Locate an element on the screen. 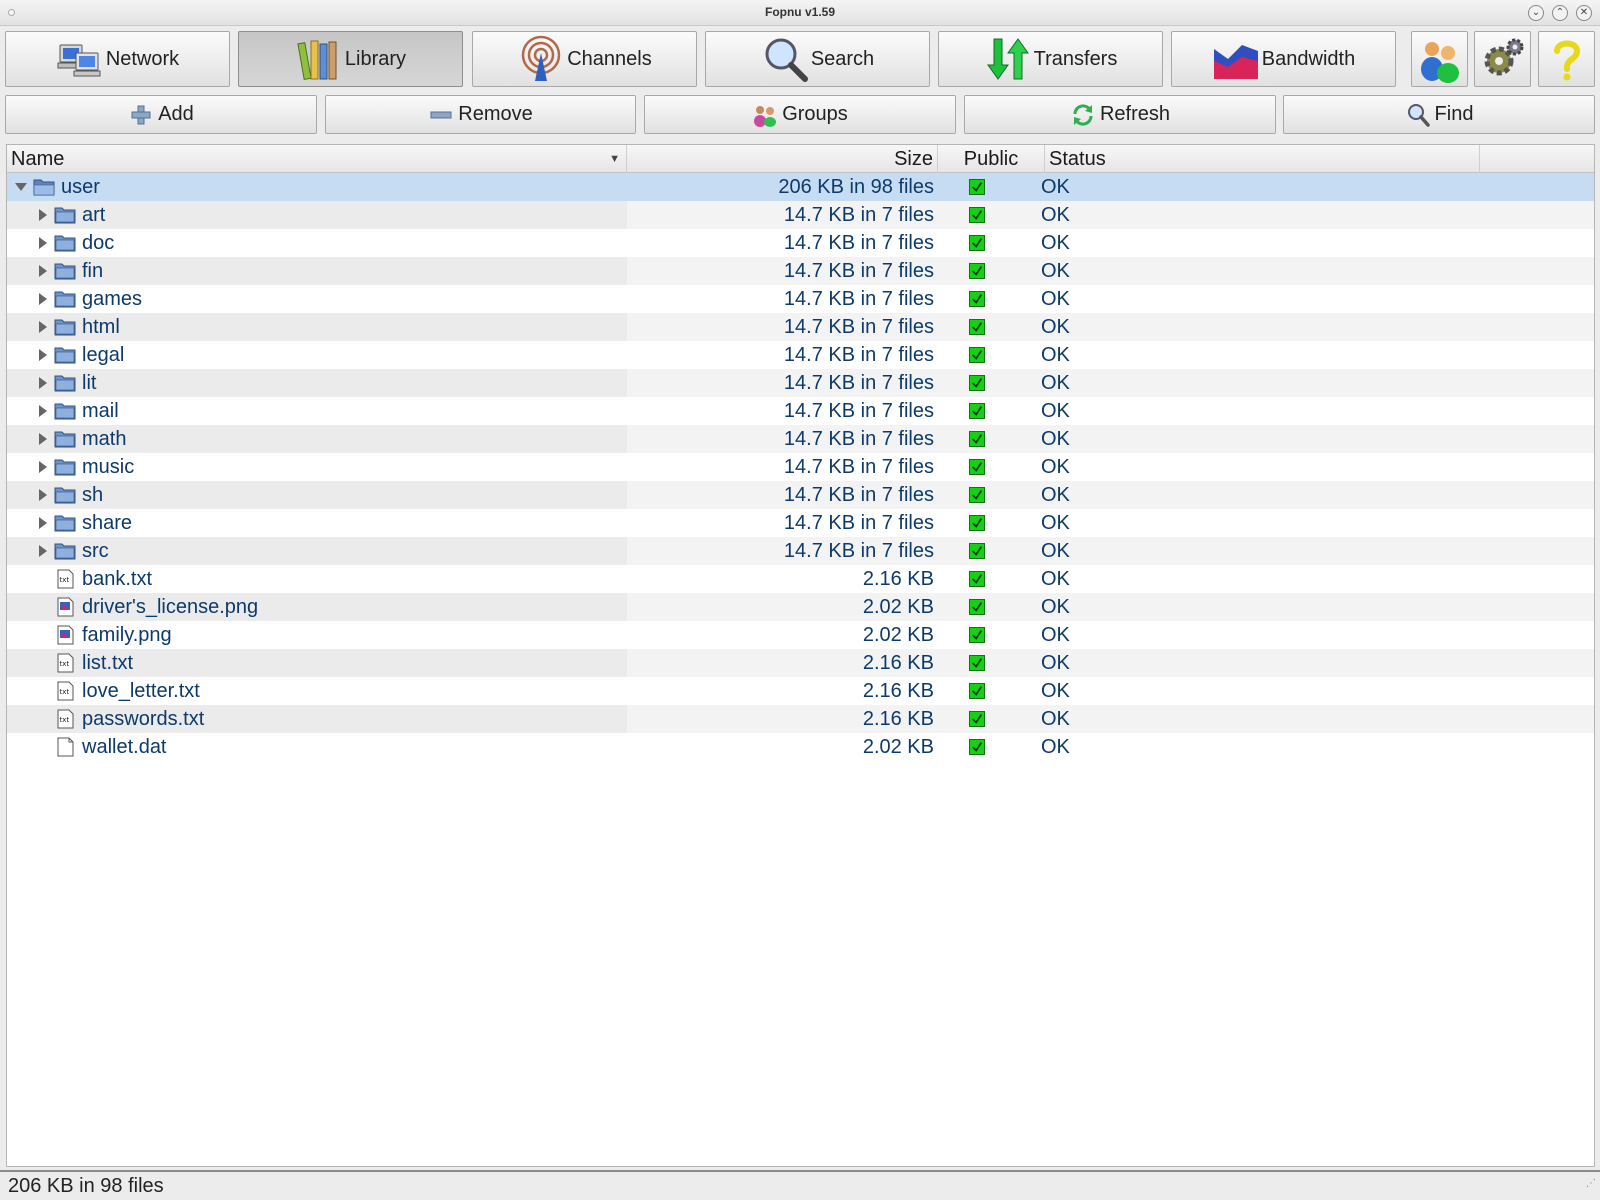 The width and height of the screenshot is (1600, 1200). refresh-button: Refresh is located at coordinates (1120, 114).